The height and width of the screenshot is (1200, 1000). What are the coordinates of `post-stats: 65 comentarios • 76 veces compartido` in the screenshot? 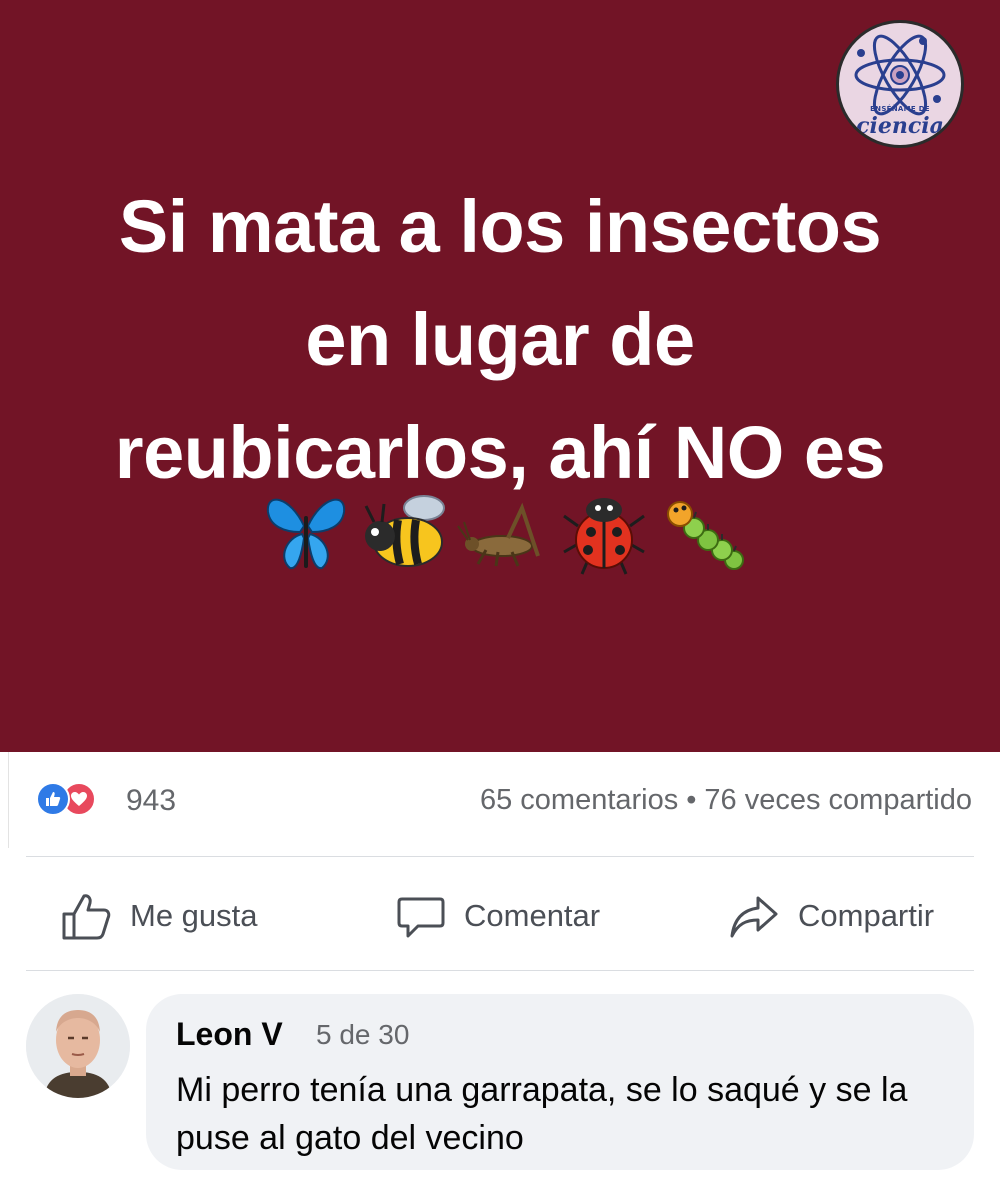 It's located at (726, 800).